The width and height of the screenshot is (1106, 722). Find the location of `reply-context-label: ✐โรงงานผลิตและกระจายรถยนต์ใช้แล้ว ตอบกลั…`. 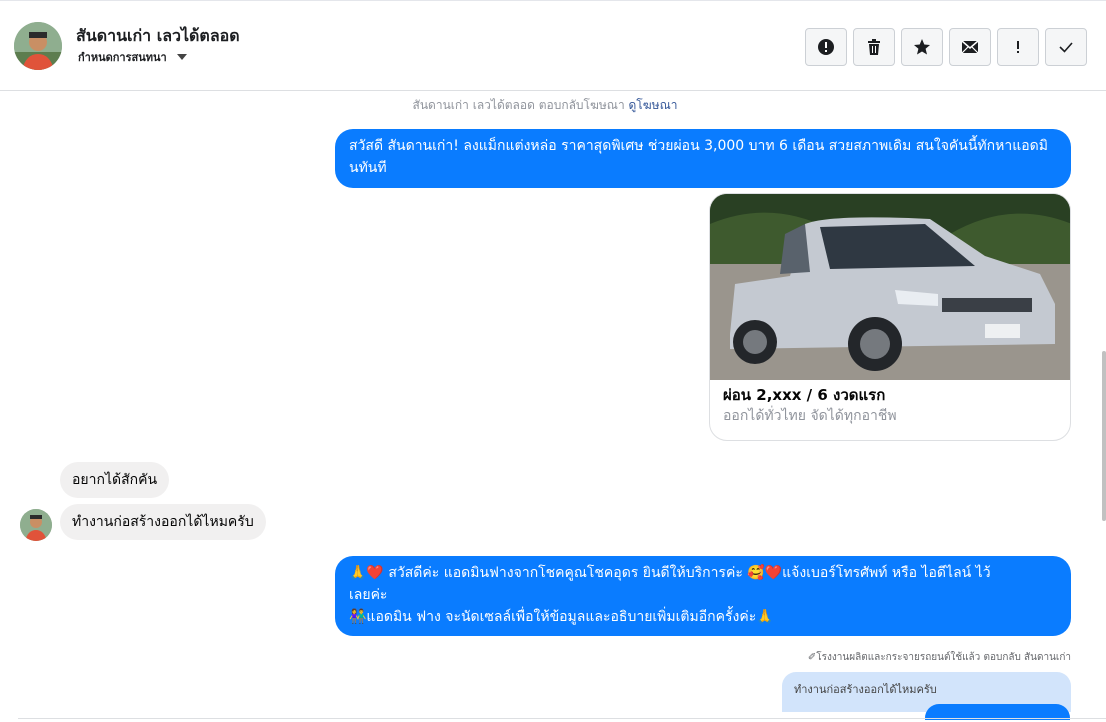

reply-context-label: ✐โรงงานผลิตและกระจายรถยนต์ใช้แล้ว ตอบกลั… is located at coordinates (939, 657).